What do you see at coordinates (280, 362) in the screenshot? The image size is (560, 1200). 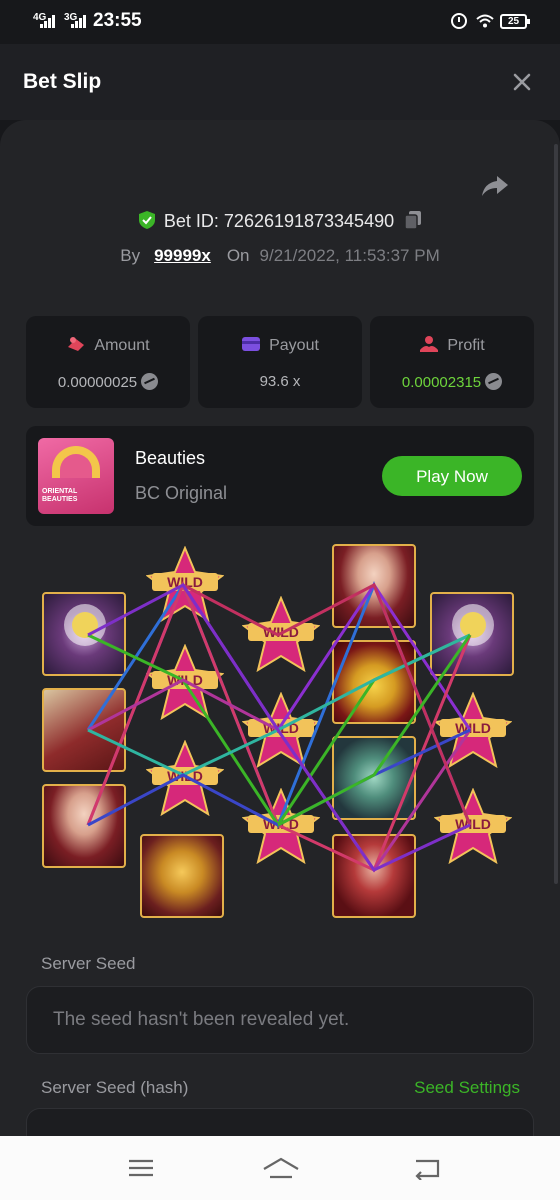 I see `payout-card: Payout 93.6 x` at bounding box center [280, 362].